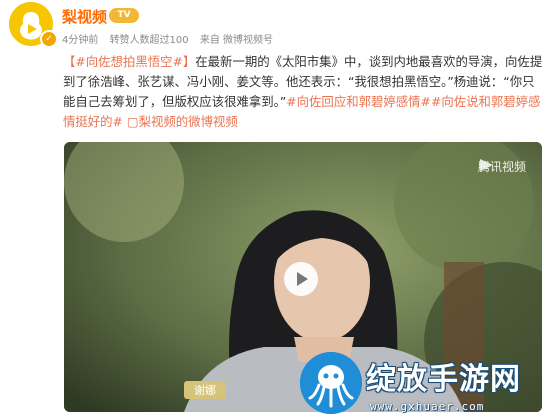 The height and width of the screenshot is (420, 550). I want to click on site-watermark: 绽放手游网 www.gxhuaer.com, so click(425, 386).